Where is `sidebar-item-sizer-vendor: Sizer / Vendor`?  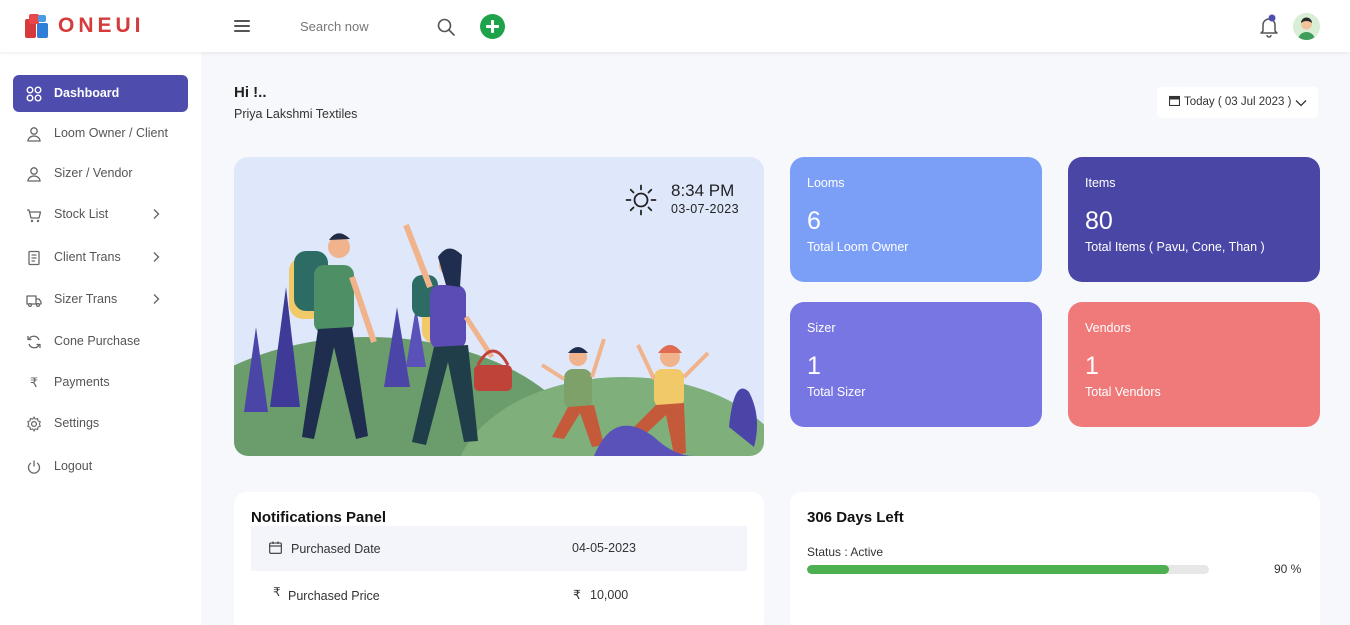 sidebar-item-sizer-vendor: Sizer / Vendor is located at coordinates (100, 173).